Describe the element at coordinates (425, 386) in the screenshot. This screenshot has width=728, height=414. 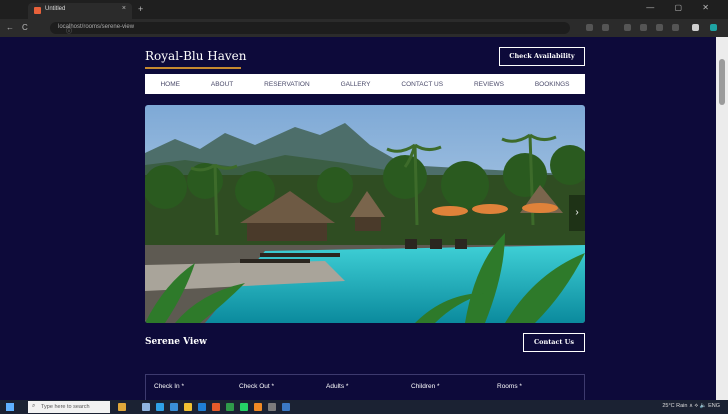
I see `children-label: Children *` at that location.